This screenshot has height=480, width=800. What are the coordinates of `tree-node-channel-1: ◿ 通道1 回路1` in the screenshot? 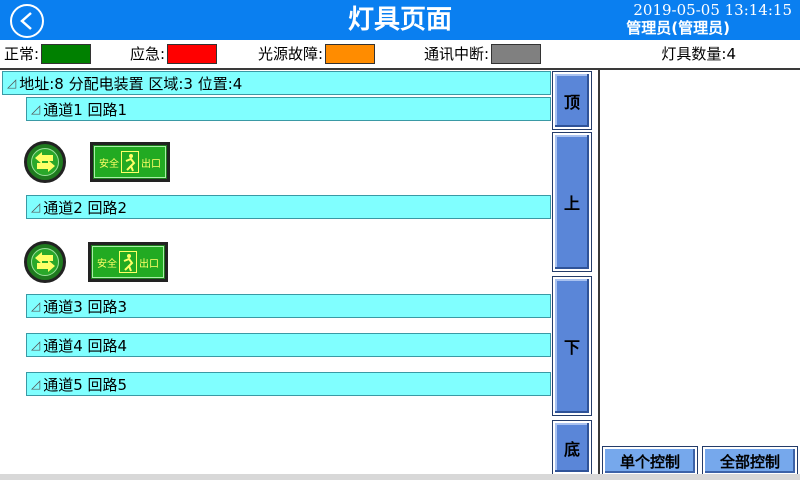 It's located at (288, 109).